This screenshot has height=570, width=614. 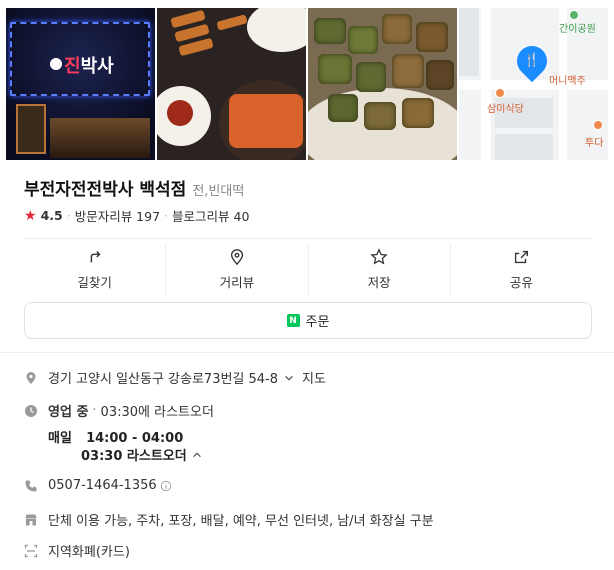 I want to click on map-label-place1: 머니맥주, so click(x=567, y=81).